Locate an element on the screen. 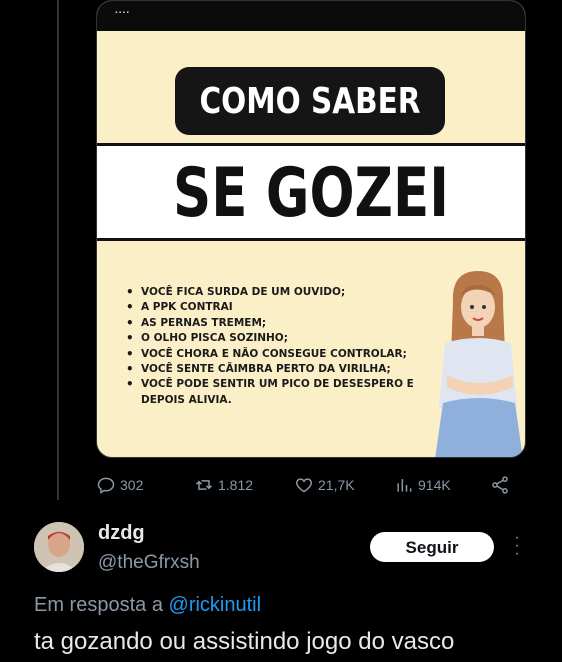 This screenshot has width=562, height=662. repost-button: 1.812 is located at coordinates (223, 485).